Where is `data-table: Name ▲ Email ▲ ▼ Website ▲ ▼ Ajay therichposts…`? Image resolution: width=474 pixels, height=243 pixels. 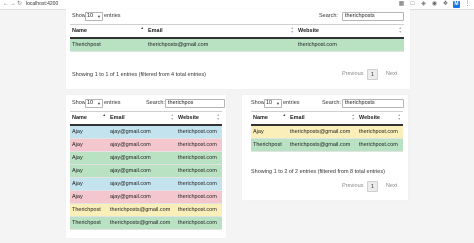 data-table: Name ▲ Email ▲ ▼ Website ▲ ▼ Ajay therichposts… is located at coordinates (327, 131).